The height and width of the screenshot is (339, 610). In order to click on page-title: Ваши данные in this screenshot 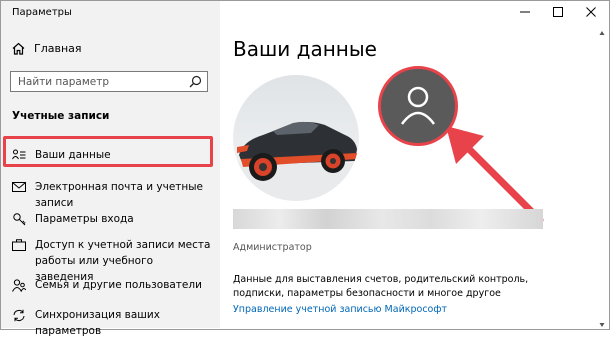, I will do `click(305, 49)`.